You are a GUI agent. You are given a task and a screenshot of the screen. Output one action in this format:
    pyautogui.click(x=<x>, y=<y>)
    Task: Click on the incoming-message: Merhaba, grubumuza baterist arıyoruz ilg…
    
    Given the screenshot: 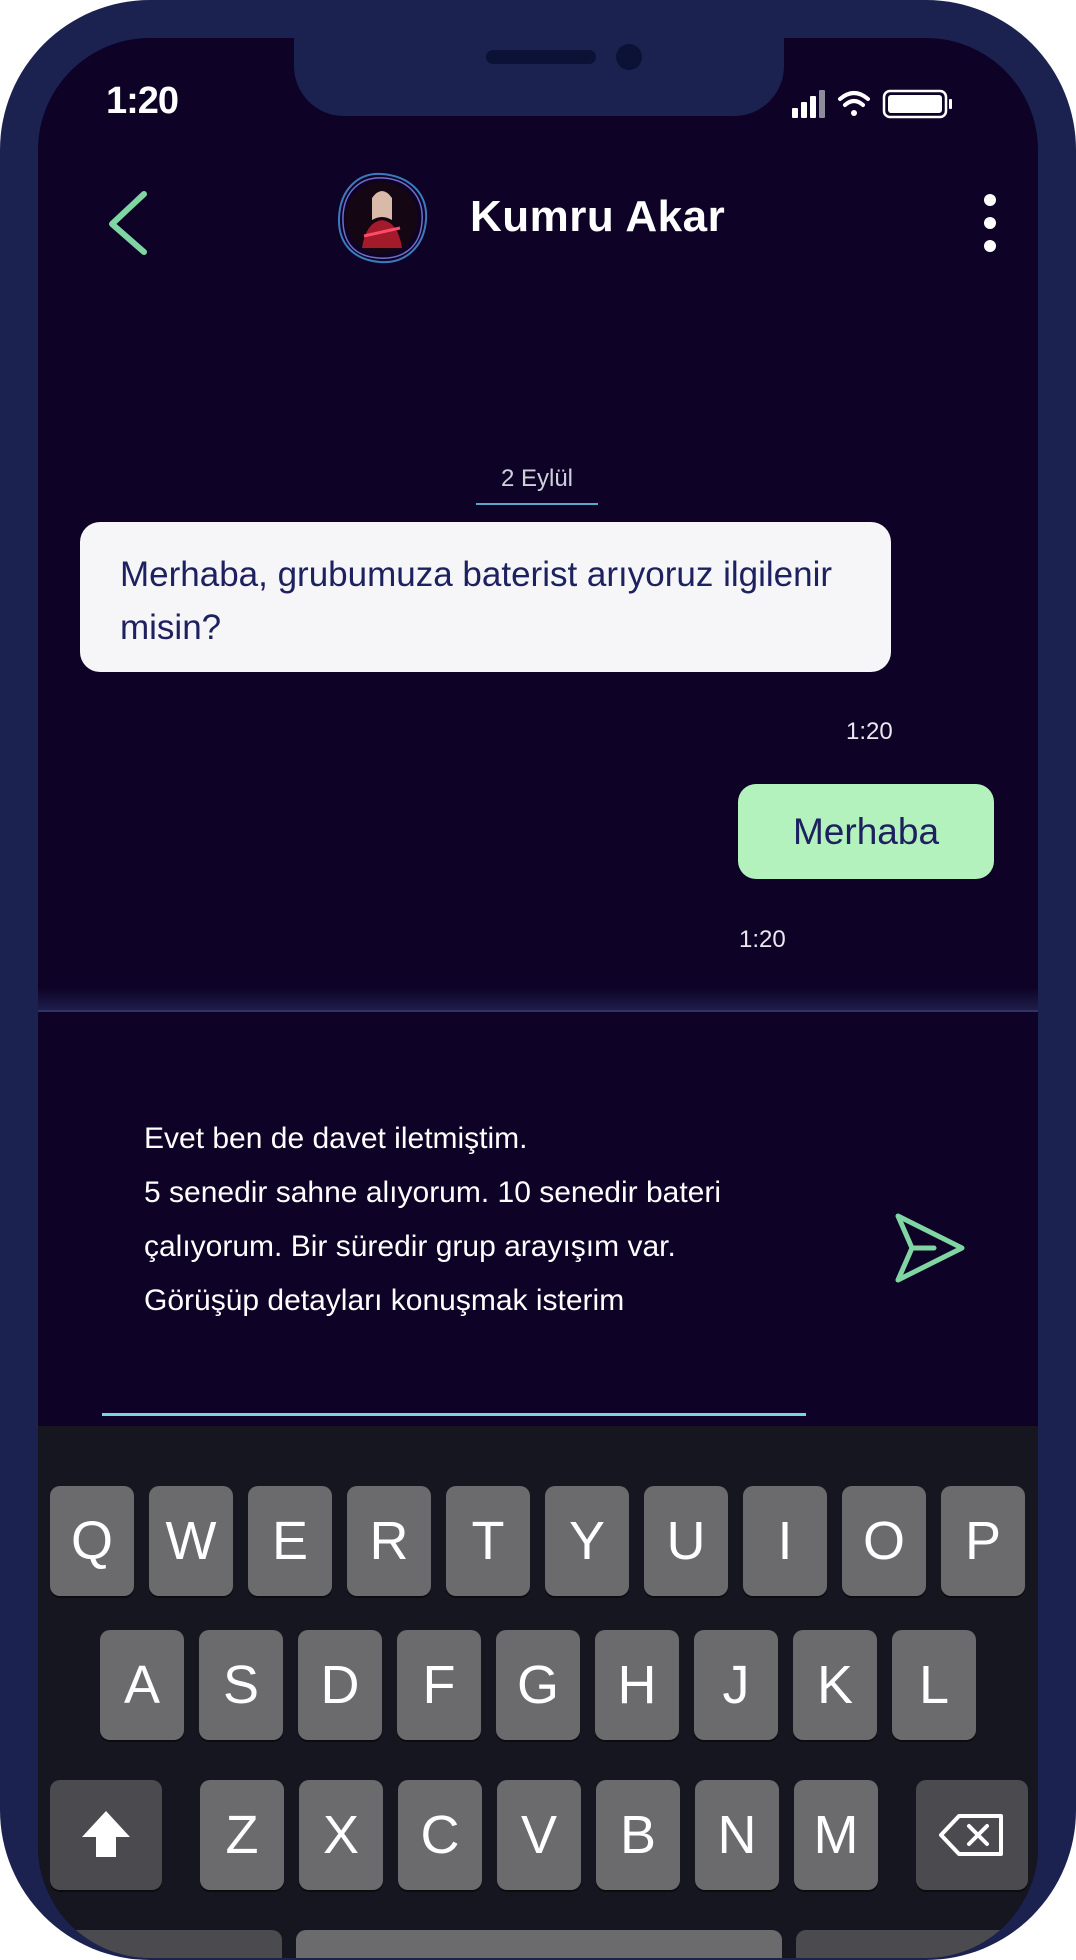 What is the action you would take?
    pyautogui.click(x=485, y=597)
    